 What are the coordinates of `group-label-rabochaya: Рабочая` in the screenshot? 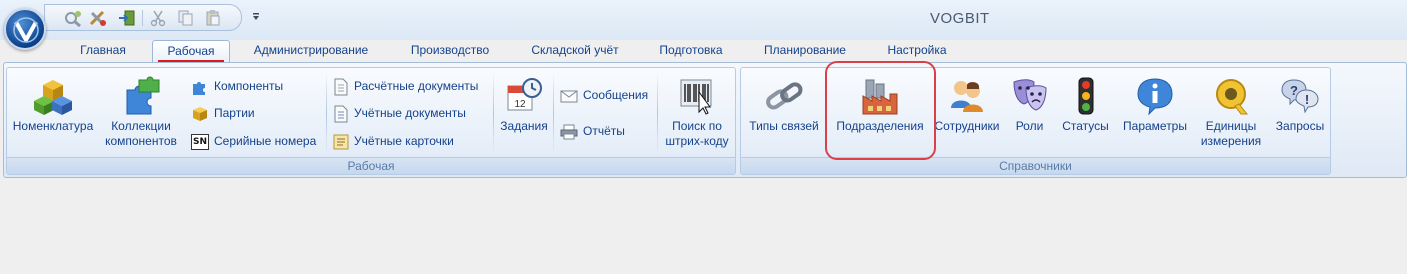 It's located at (371, 165).